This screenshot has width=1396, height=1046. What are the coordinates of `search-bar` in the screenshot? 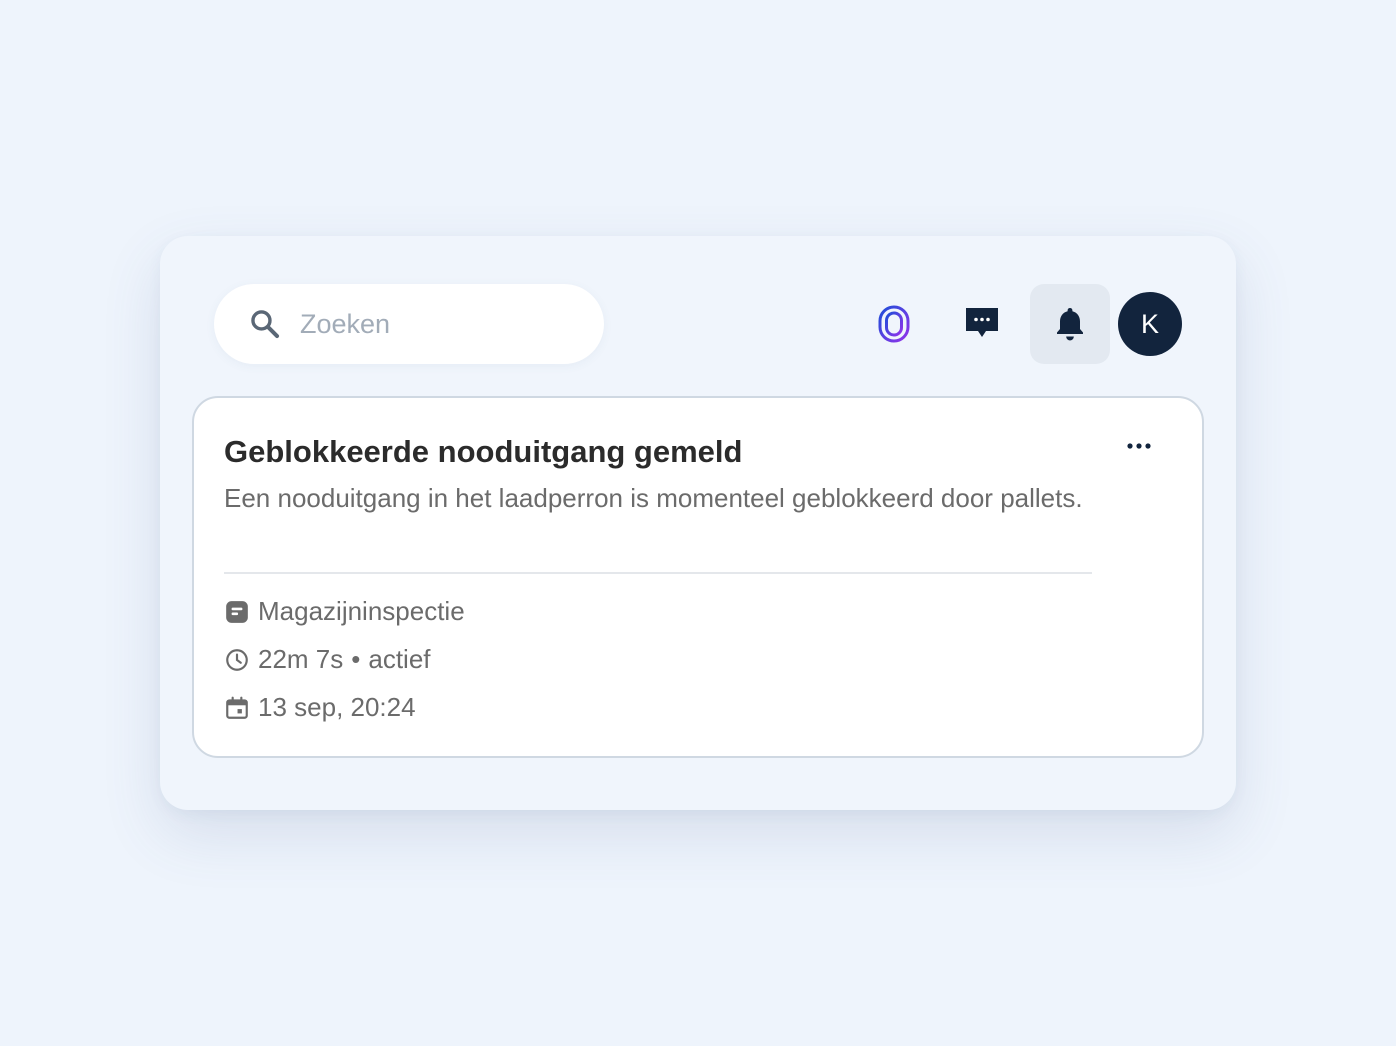 It's located at (409, 324).